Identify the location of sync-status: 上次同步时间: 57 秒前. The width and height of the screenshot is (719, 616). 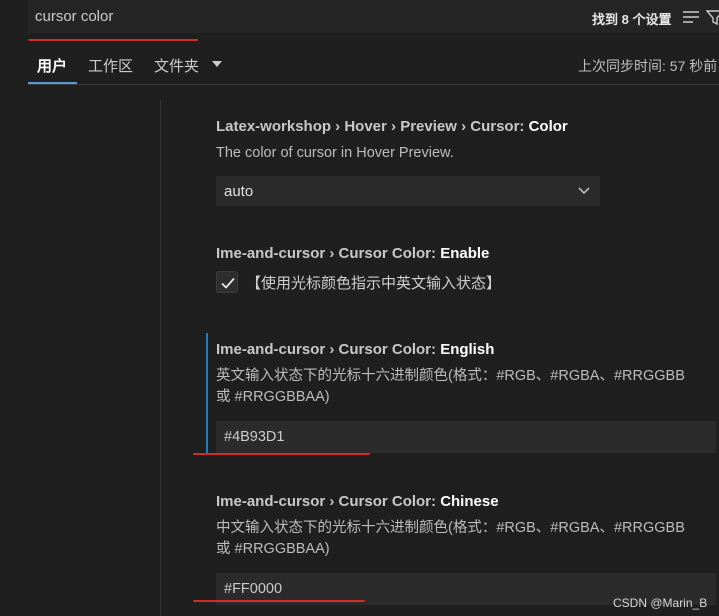
(648, 66).